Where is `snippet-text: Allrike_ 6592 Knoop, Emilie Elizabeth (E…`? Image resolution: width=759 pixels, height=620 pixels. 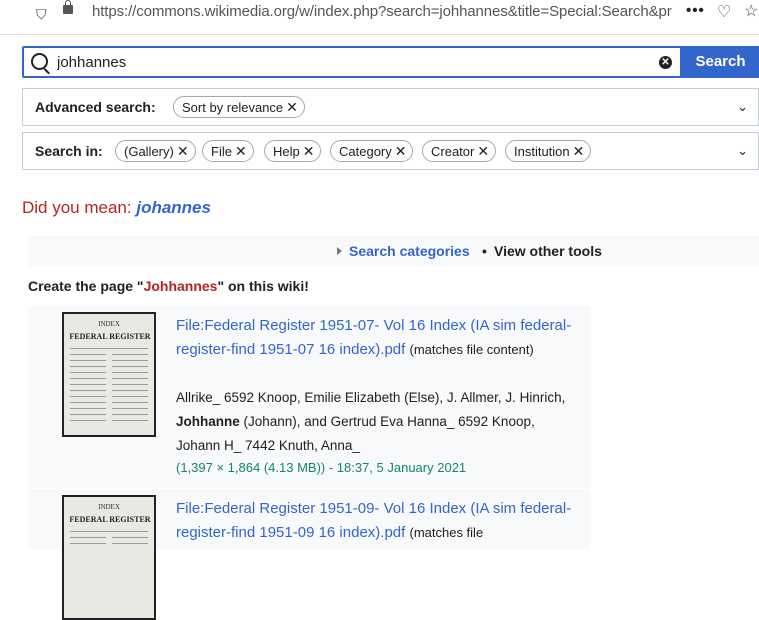
snippet-text: Allrike_ 6592 Knoop, Emilie Elizabeth (E… is located at coordinates (371, 397).